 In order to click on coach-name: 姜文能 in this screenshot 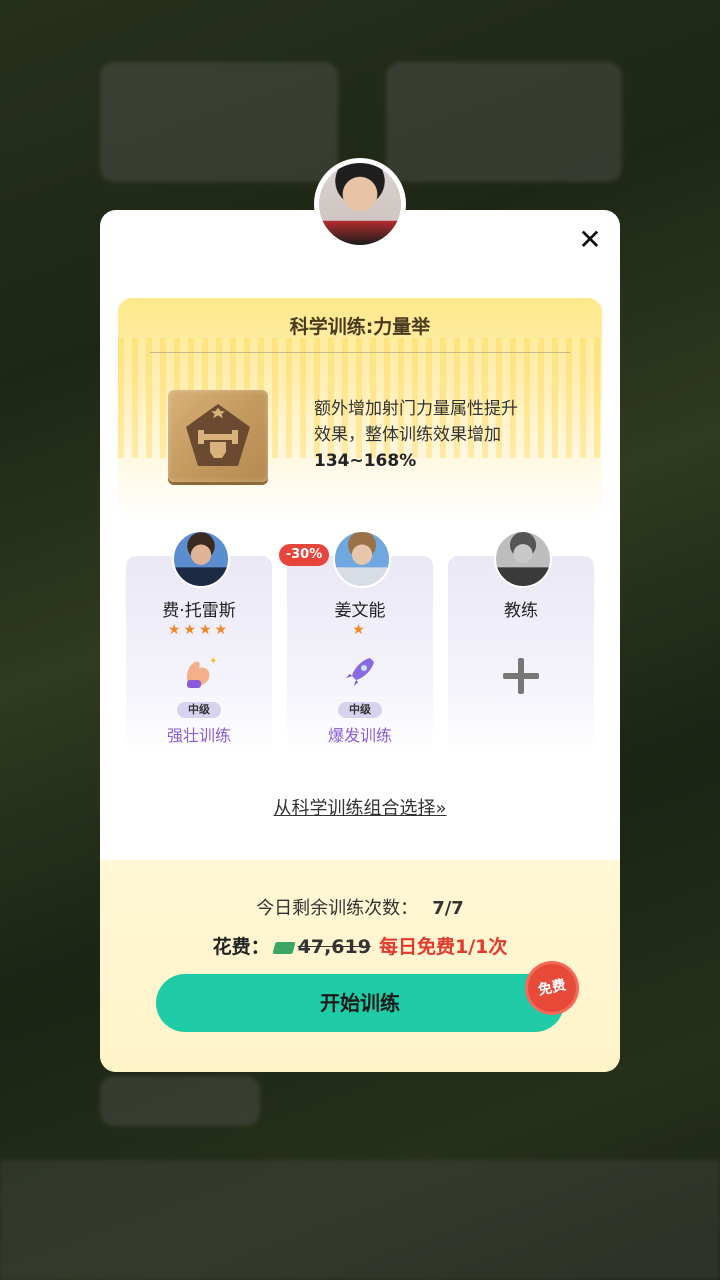, I will do `click(360, 611)`.